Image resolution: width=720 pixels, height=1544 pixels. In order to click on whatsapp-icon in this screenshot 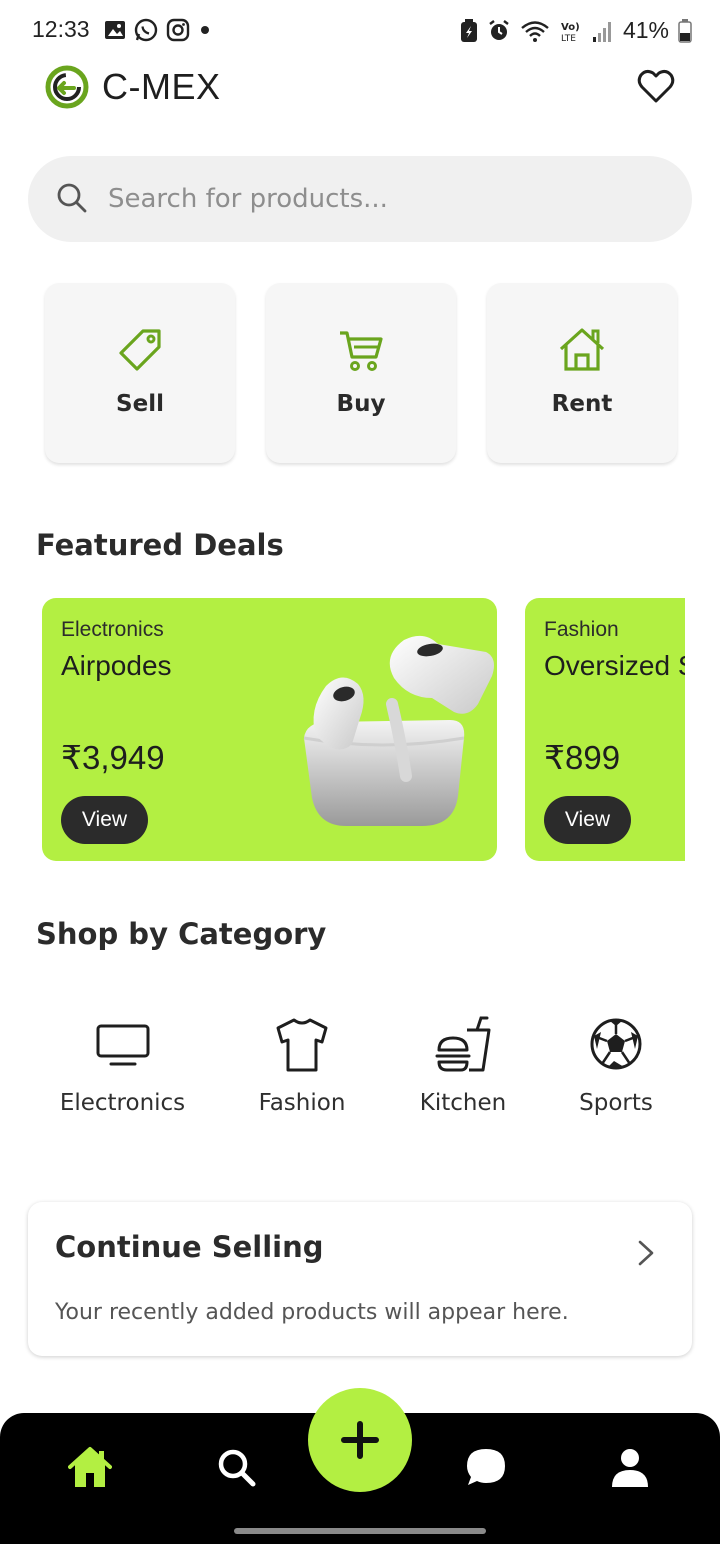, I will do `click(146, 30)`.